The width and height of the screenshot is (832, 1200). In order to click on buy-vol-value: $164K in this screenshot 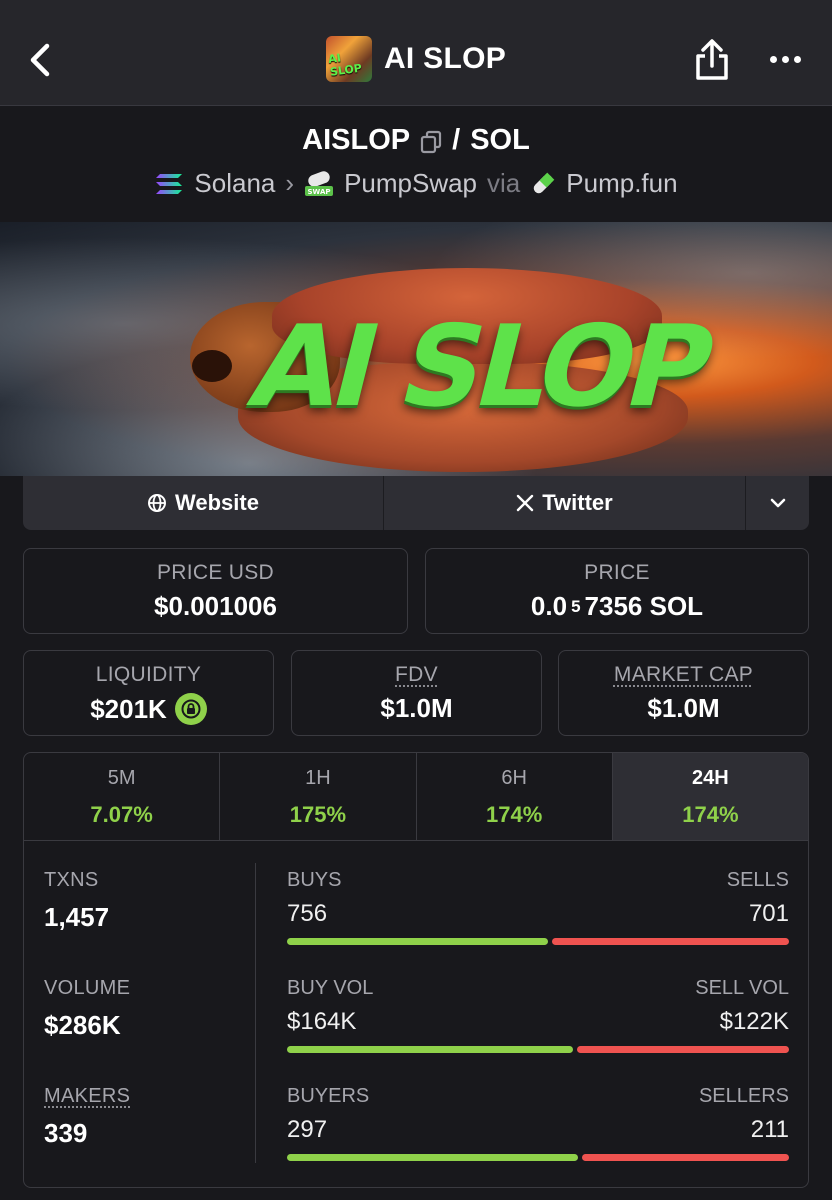, I will do `click(322, 1021)`.